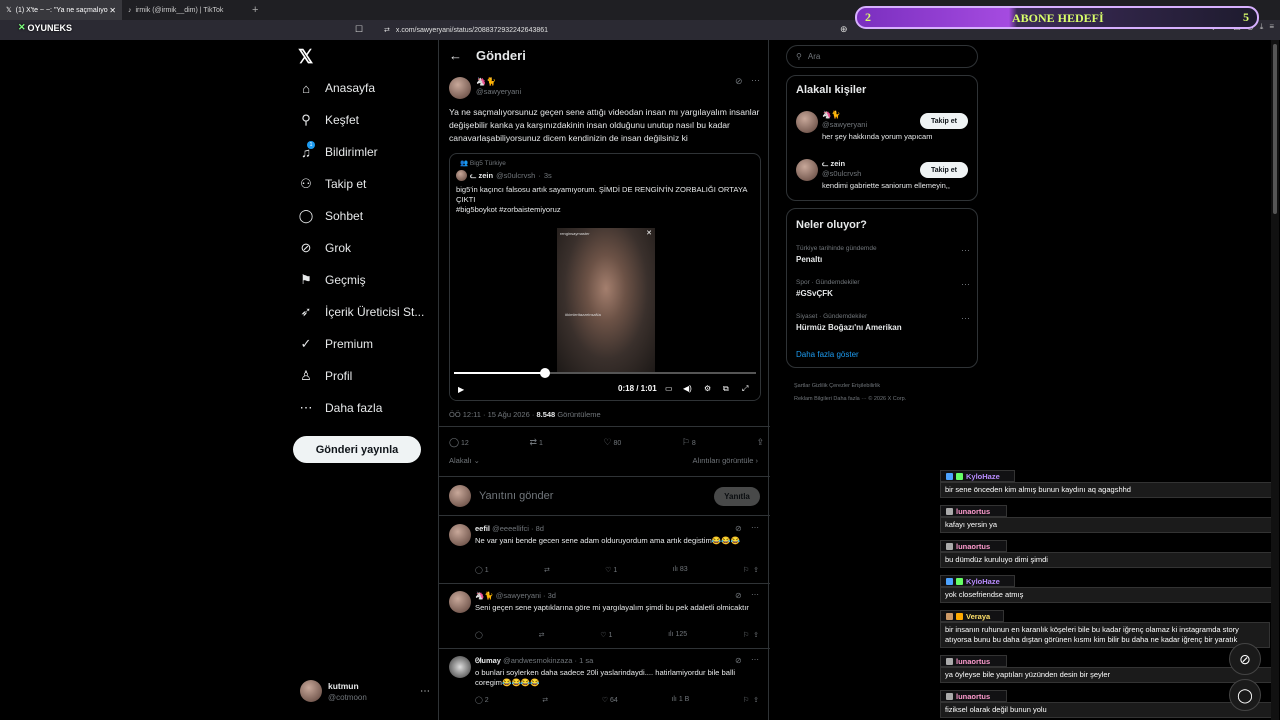  Describe the element at coordinates (685, 442) in the screenshot. I see `bookmark-icon: ⚐` at that location.